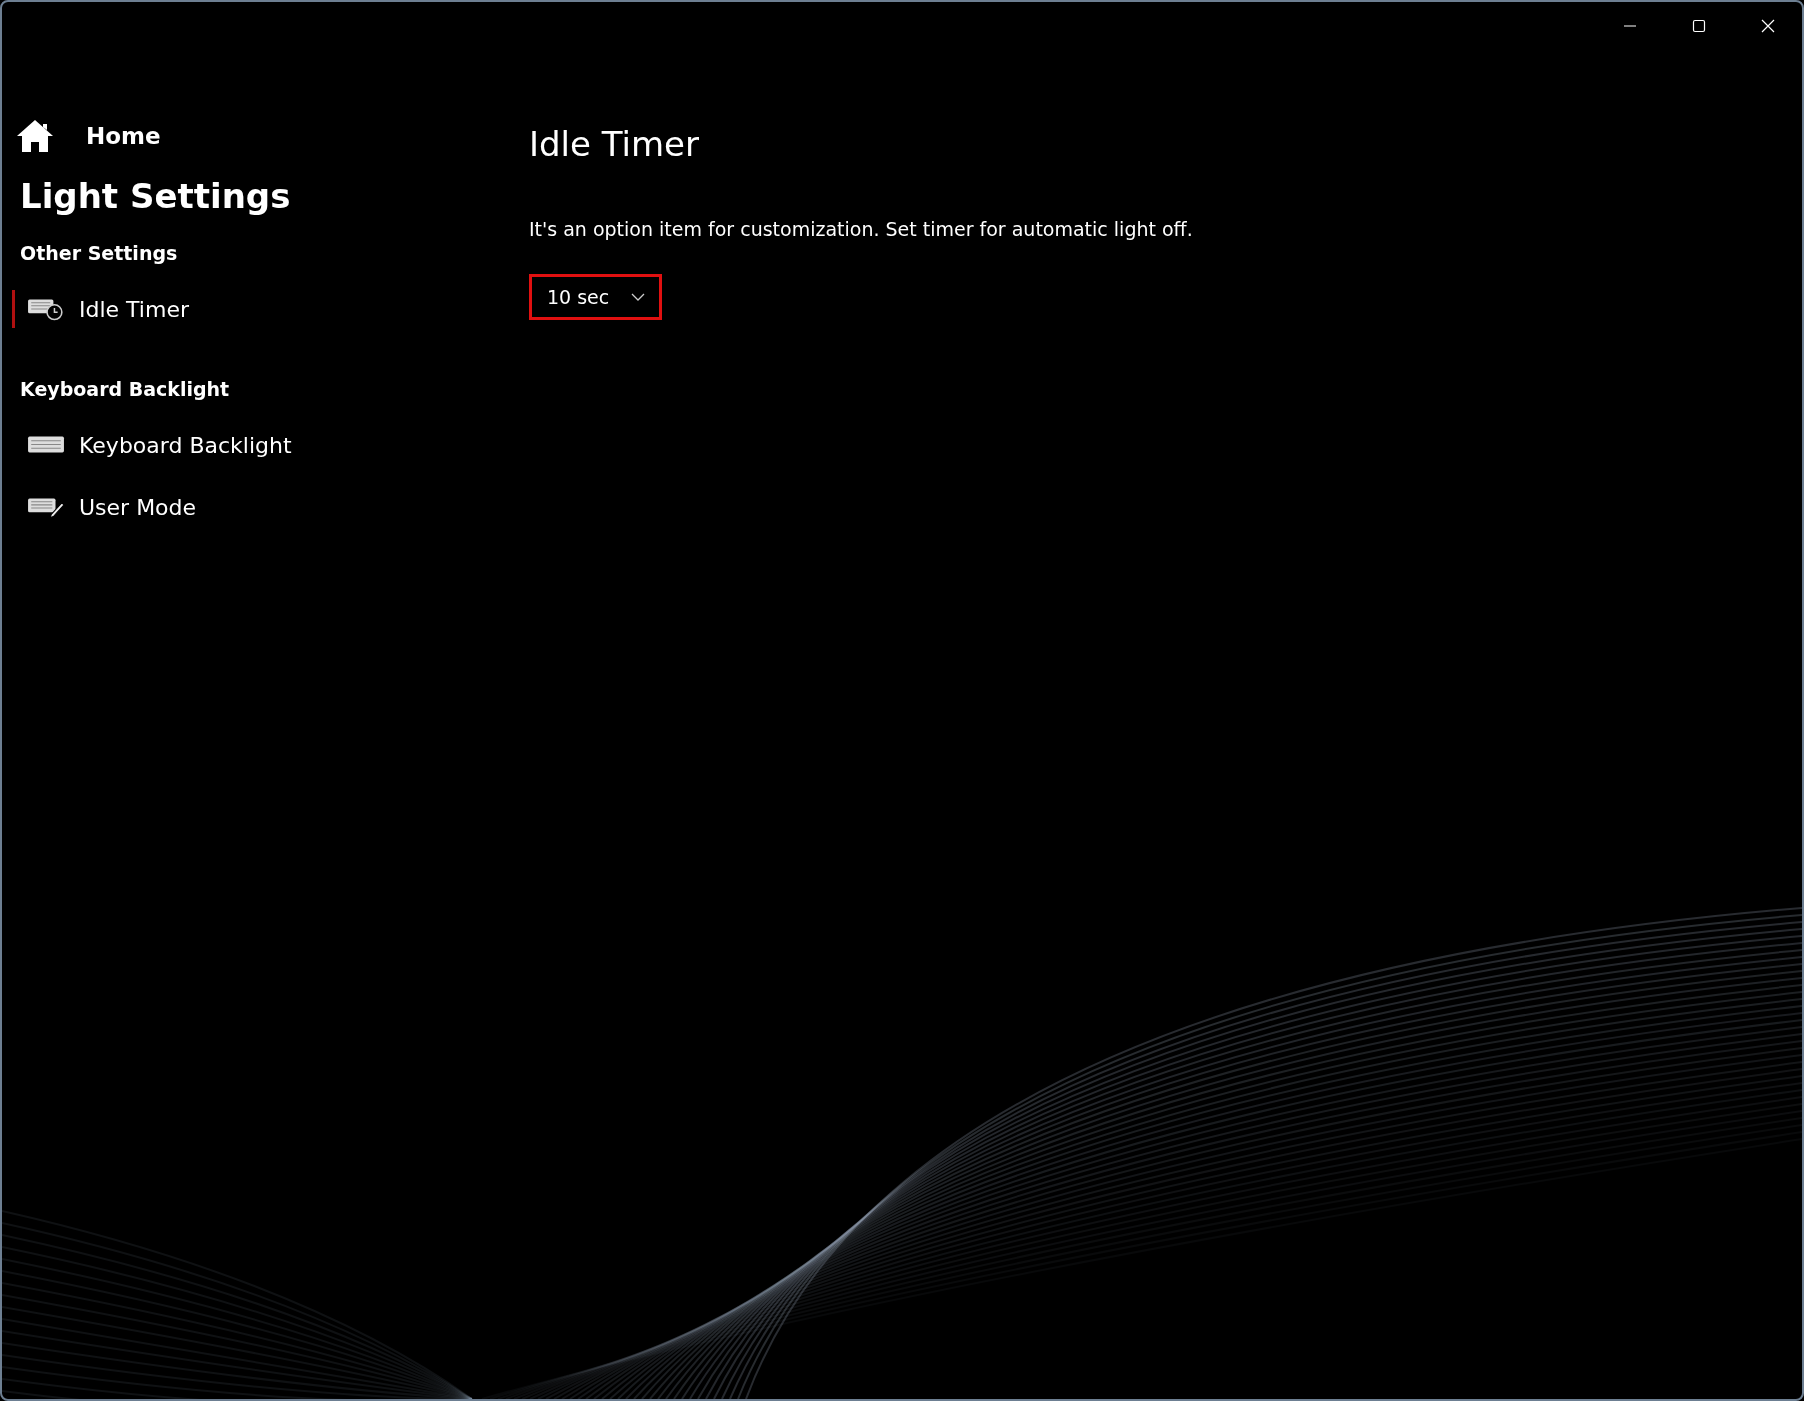  I want to click on chevron-down-icon, so click(638, 297).